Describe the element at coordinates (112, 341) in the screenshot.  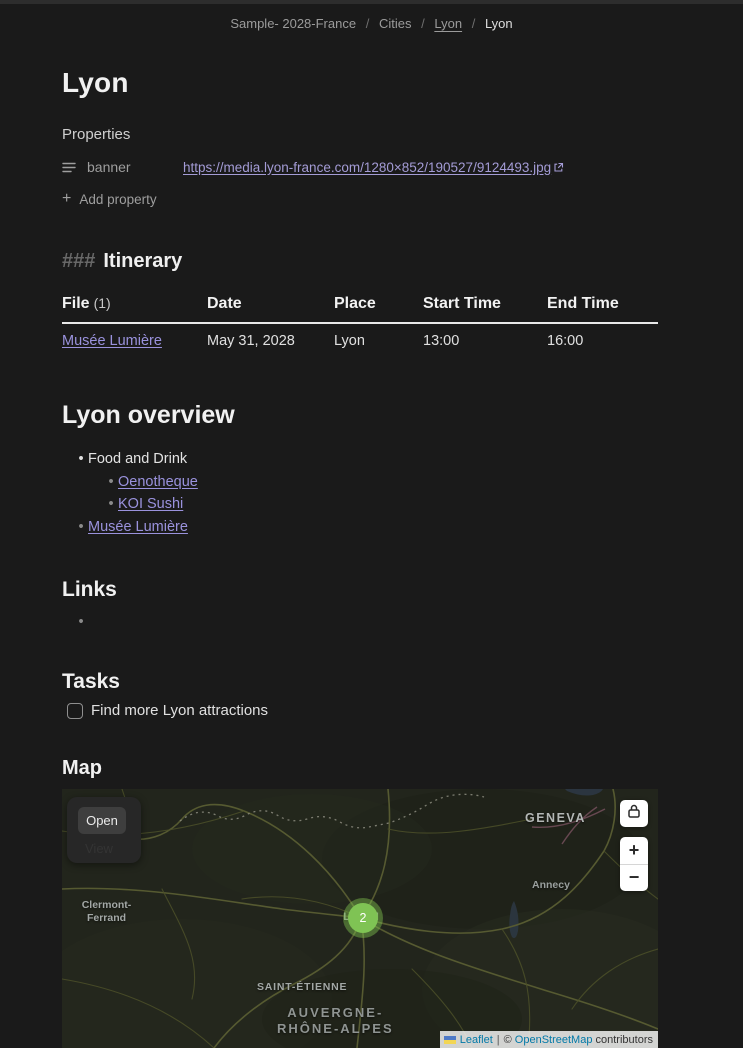
I see `file-cell-link: Musée Lumière` at that location.